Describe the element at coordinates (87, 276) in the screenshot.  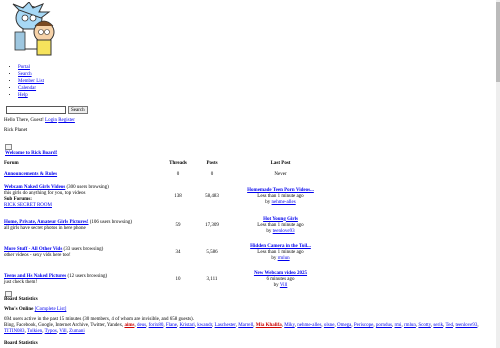
I see `browsing-count: (12 users browsing)` at that location.